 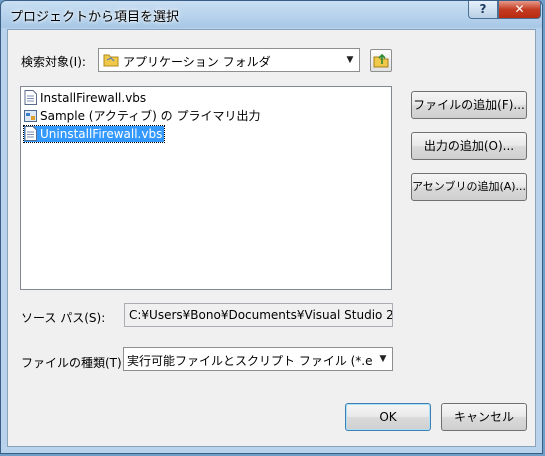 I want to click on list-item-selected: UninstallFirewall.vbs, so click(x=94, y=134).